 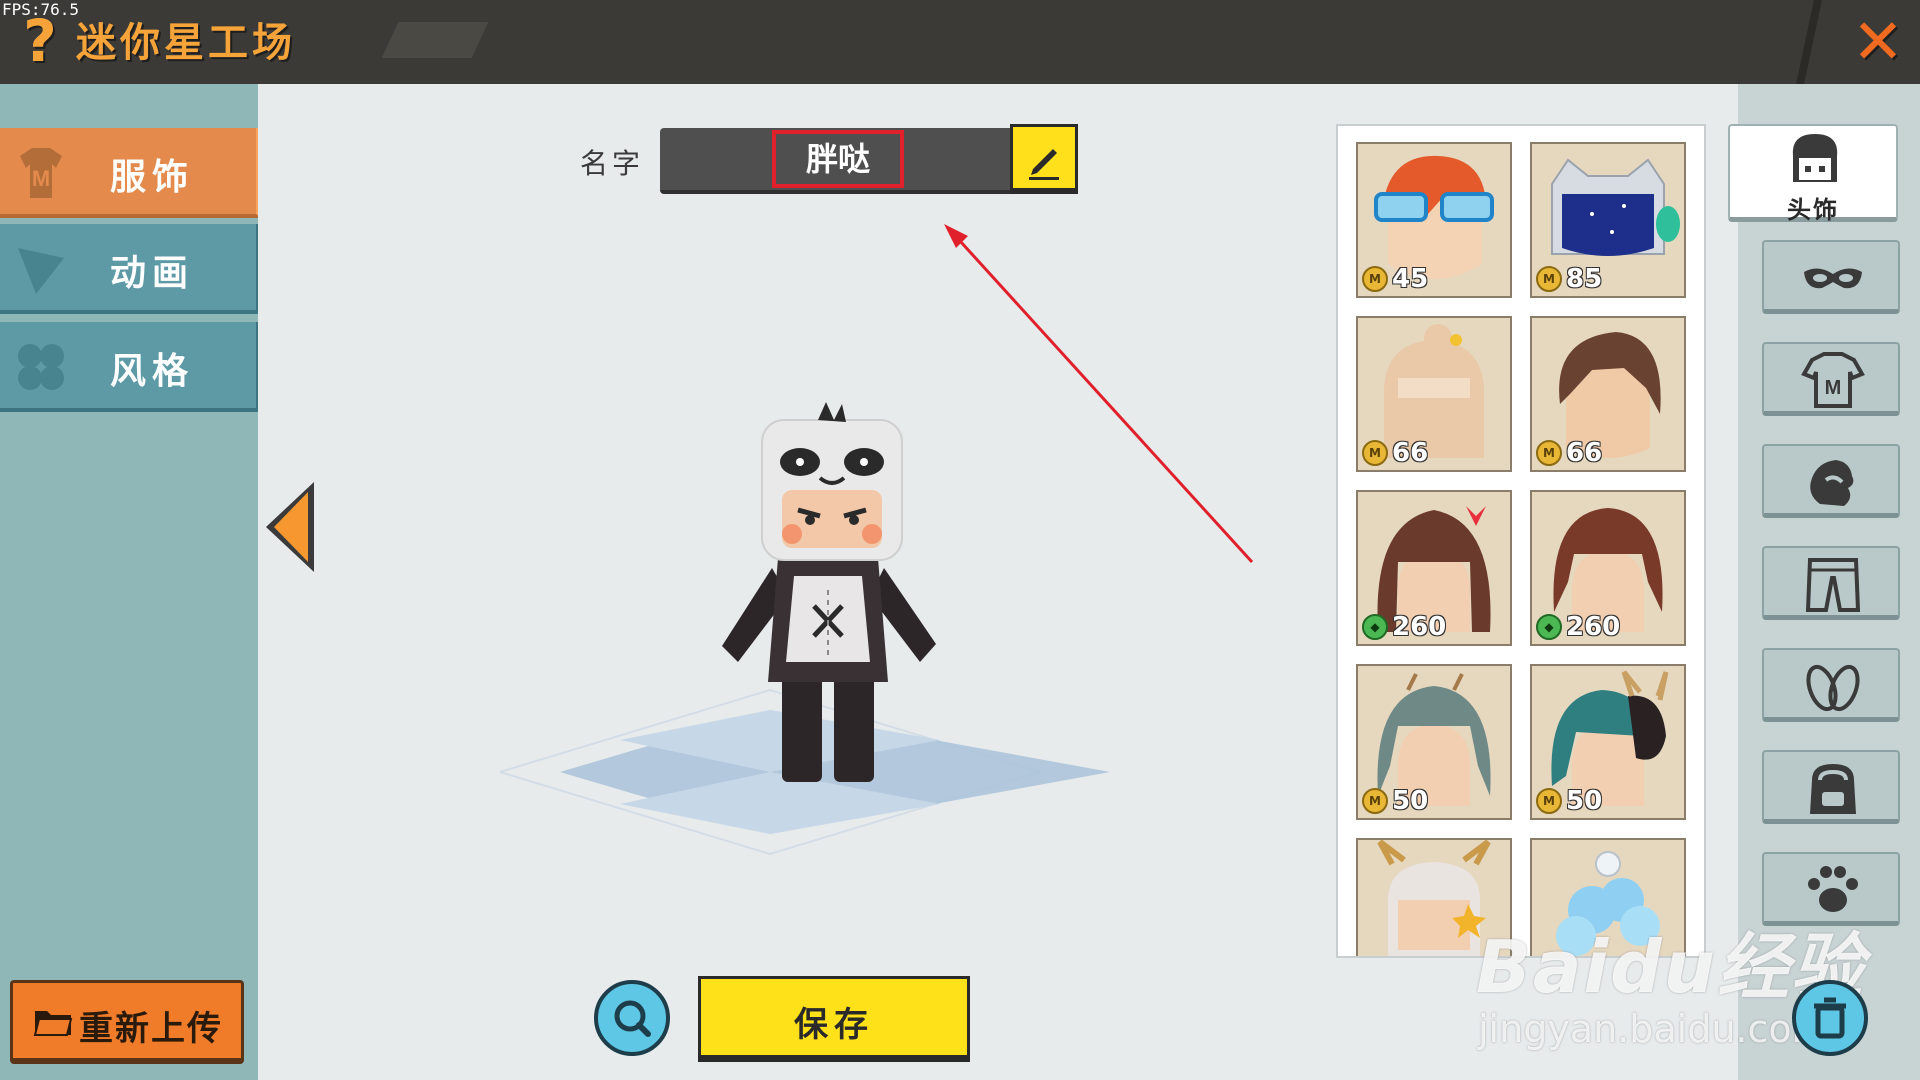 I want to click on item-card: M 85, so click(x=1608, y=220).